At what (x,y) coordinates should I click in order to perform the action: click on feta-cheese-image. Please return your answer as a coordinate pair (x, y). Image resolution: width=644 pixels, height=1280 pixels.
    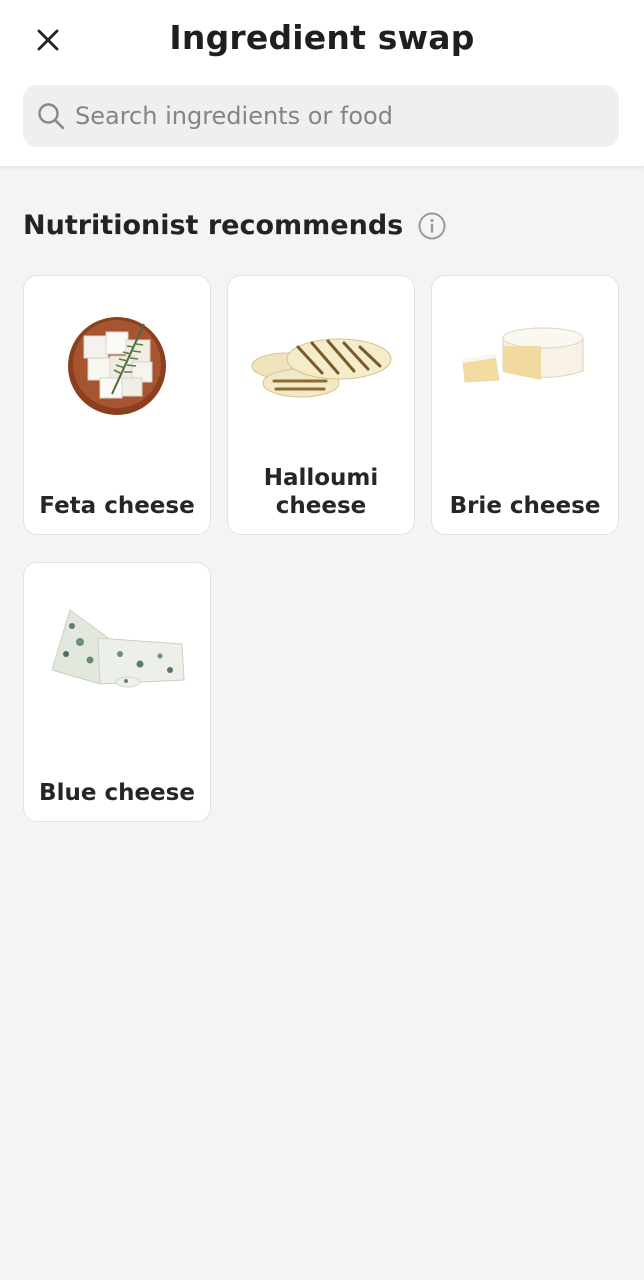
    Looking at the image, I should click on (117, 361).